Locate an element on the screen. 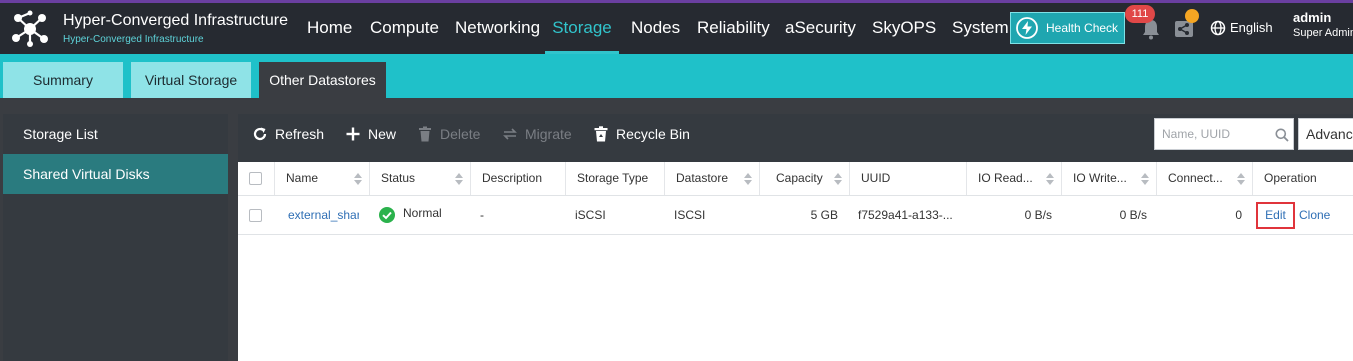 This screenshot has height=361, width=1353. language-selector: English is located at coordinates (1251, 27).